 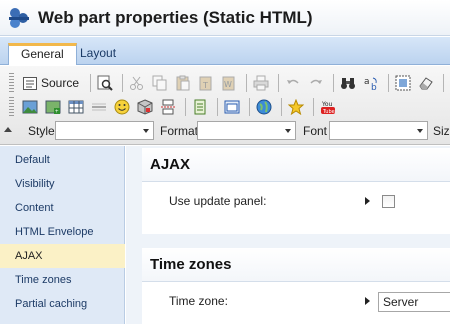 I want to click on page-break-icon, so click(x=168, y=107).